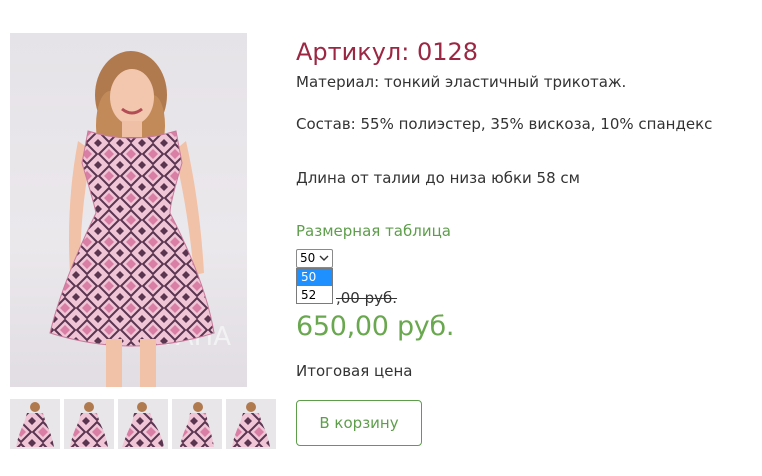  I want to click on size-option: 50, so click(314, 277).